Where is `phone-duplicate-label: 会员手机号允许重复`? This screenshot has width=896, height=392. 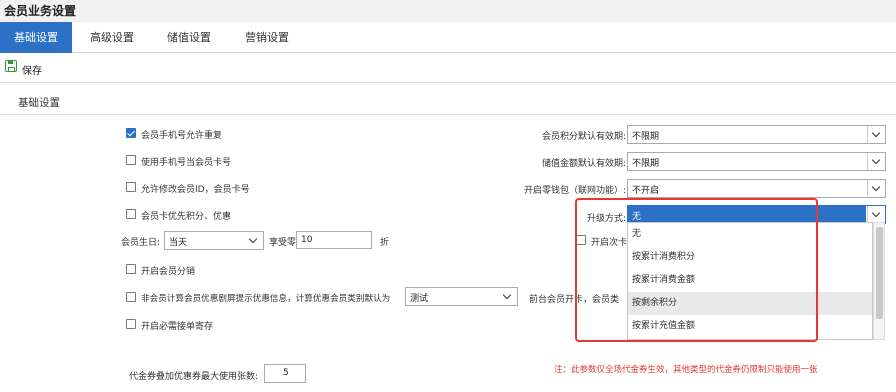 phone-duplicate-label: 会员手机号允许重复 is located at coordinates (182, 136).